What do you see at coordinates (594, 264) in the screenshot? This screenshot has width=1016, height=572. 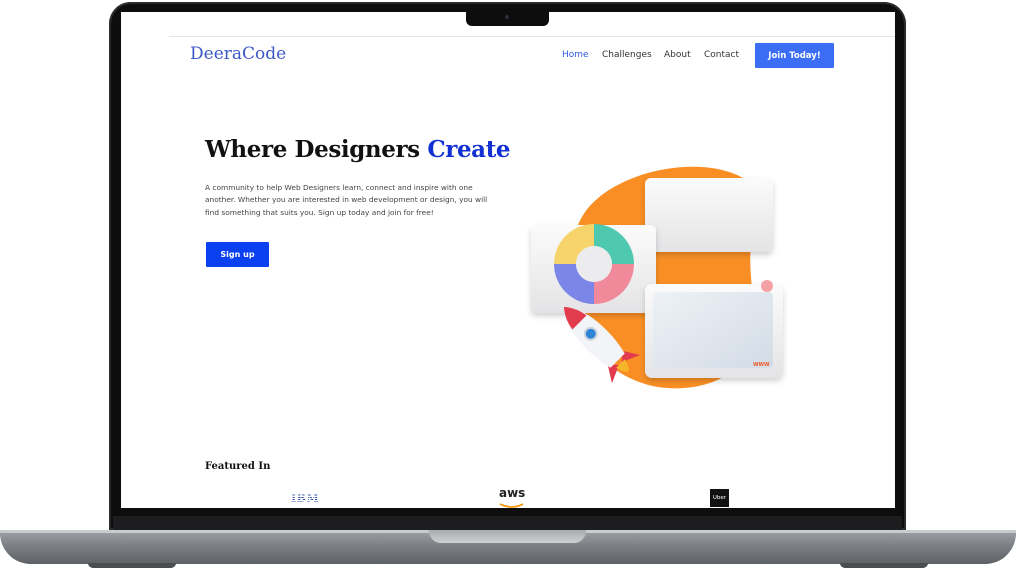 I see `donut-chart-icon` at bounding box center [594, 264].